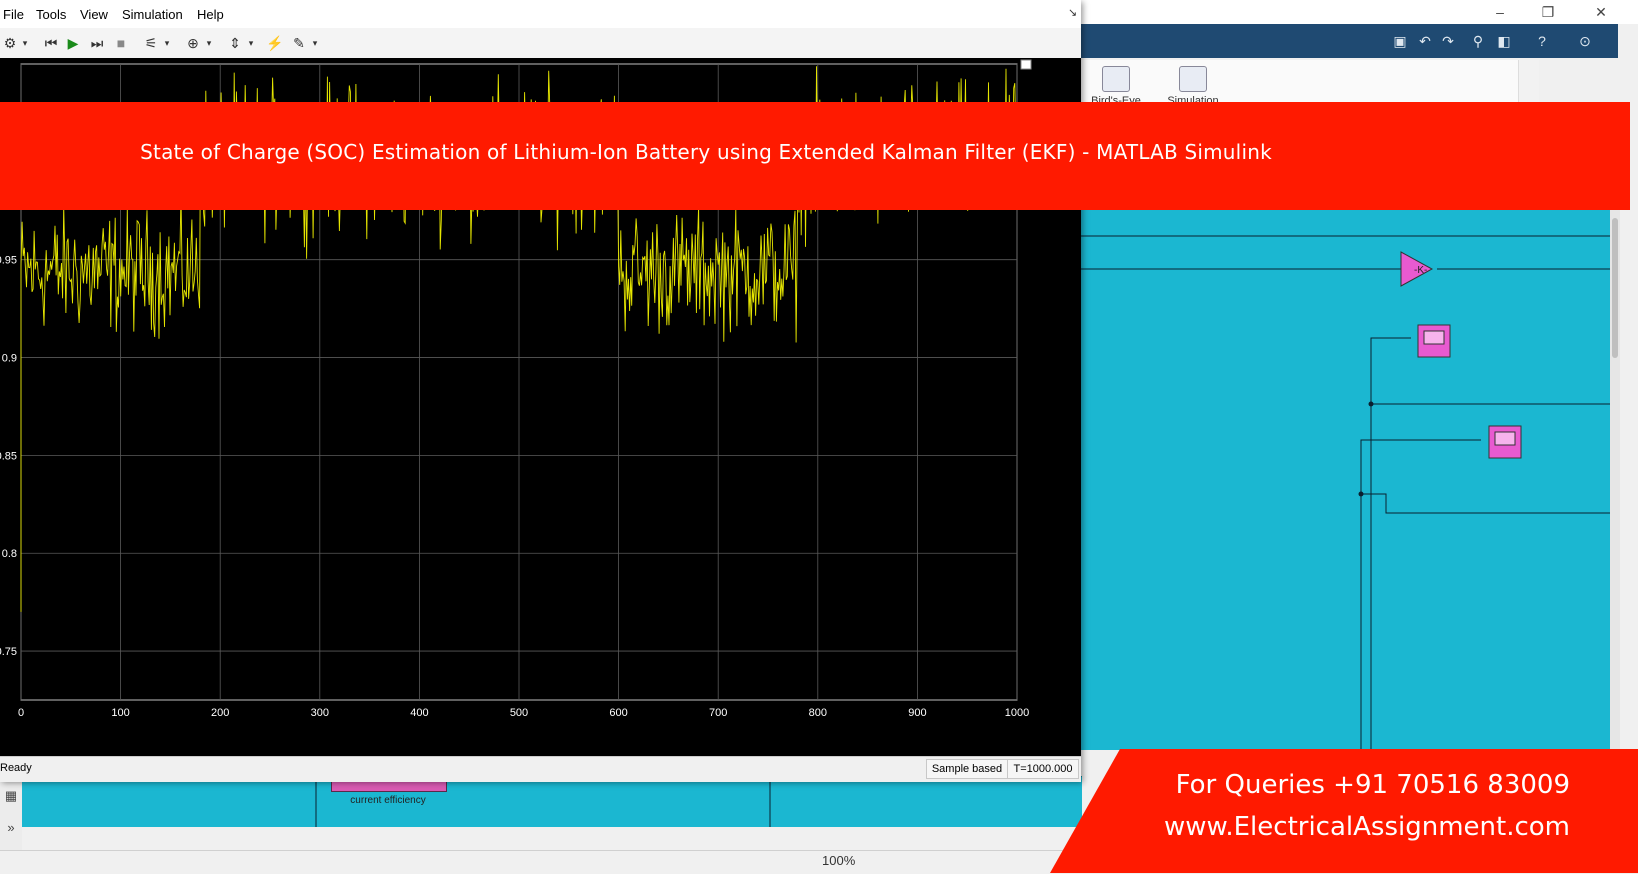 This screenshot has height=874, width=1638. Describe the element at coordinates (1500, 12) in the screenshot. I see `minimize-icon: –` at that location.